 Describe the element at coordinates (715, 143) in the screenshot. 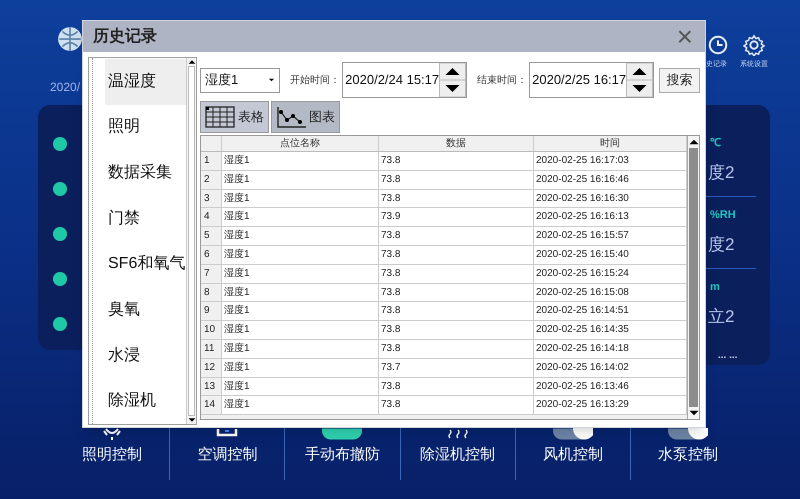

I see `unit-label: ℃` at that location.